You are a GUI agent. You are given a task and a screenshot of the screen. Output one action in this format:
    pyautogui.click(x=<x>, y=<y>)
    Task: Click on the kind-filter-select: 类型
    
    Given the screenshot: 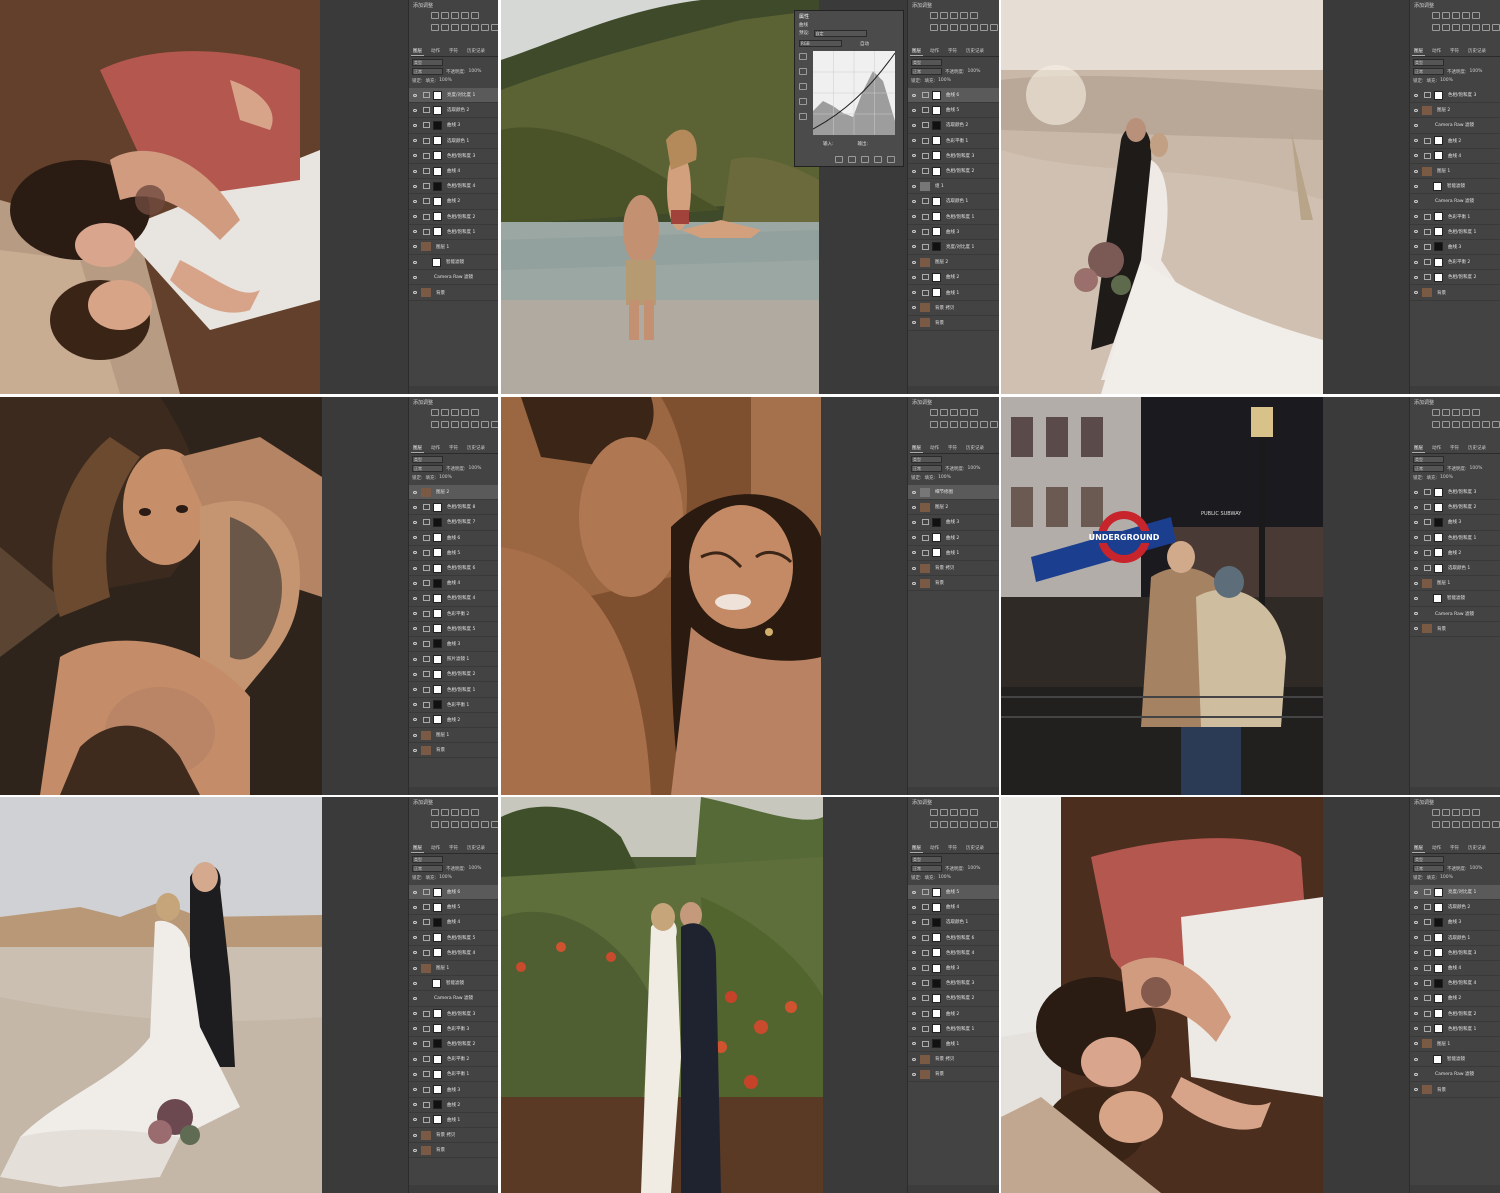 What is the action you would take?
    pyautogui.click(x=926, y=62)
    